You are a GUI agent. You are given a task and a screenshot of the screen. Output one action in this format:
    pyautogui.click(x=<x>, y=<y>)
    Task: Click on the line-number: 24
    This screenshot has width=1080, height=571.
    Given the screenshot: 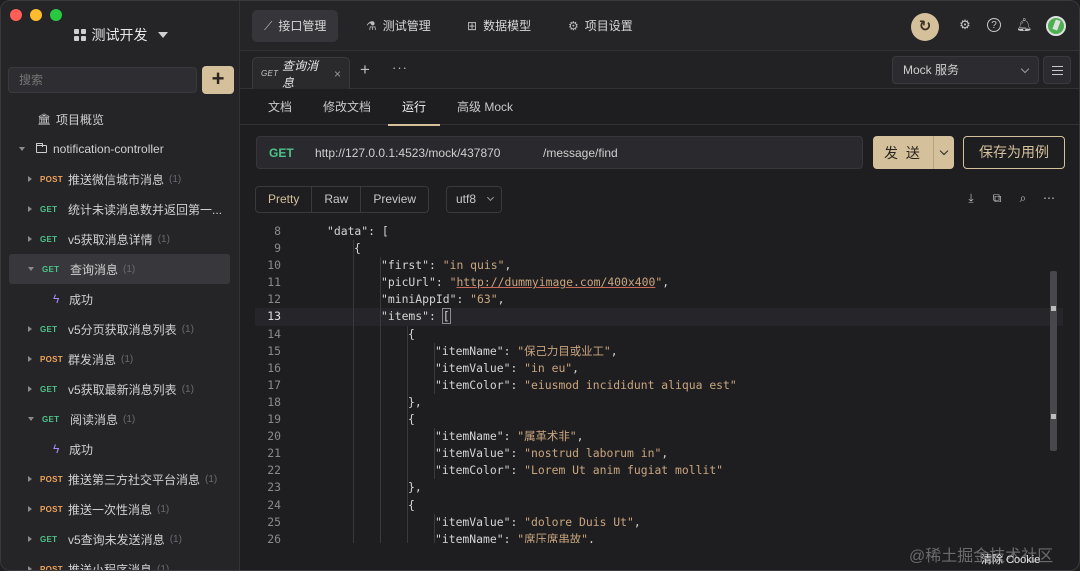 What is the action you would take?
    pyautogui.click(x=274, y=504)
    